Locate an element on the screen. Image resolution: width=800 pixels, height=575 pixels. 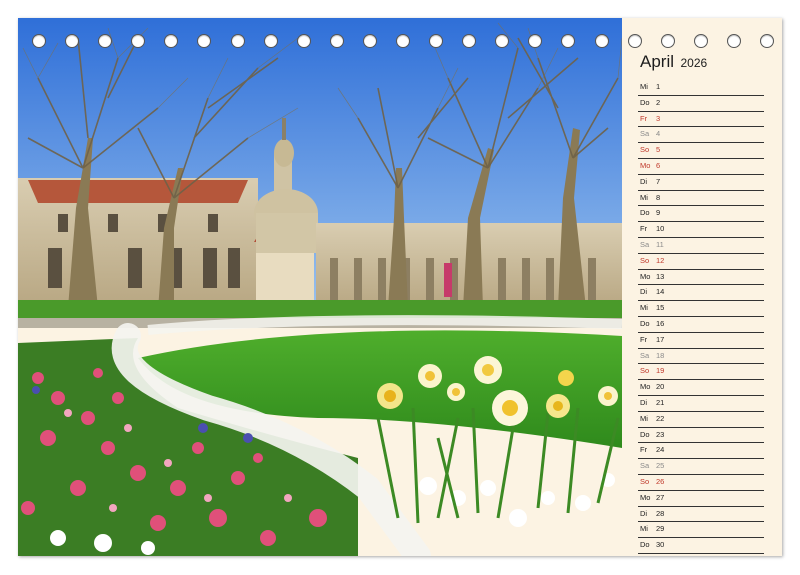
day-number: 6 is located at coordinates (658, 165).